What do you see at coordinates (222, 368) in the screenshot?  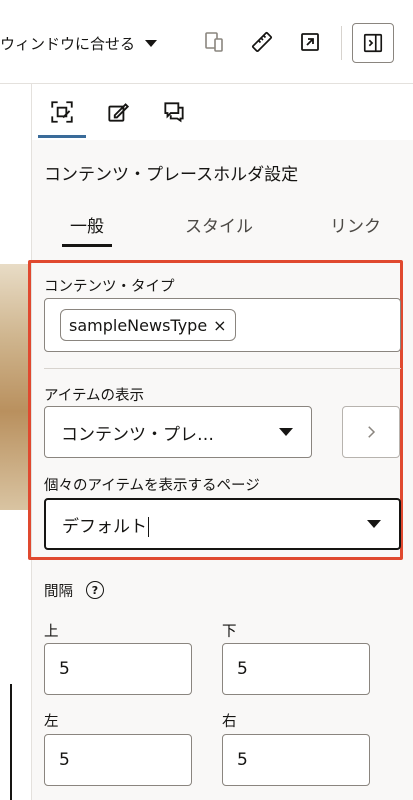 I see `section-divider` at bounding box center [222, 368].